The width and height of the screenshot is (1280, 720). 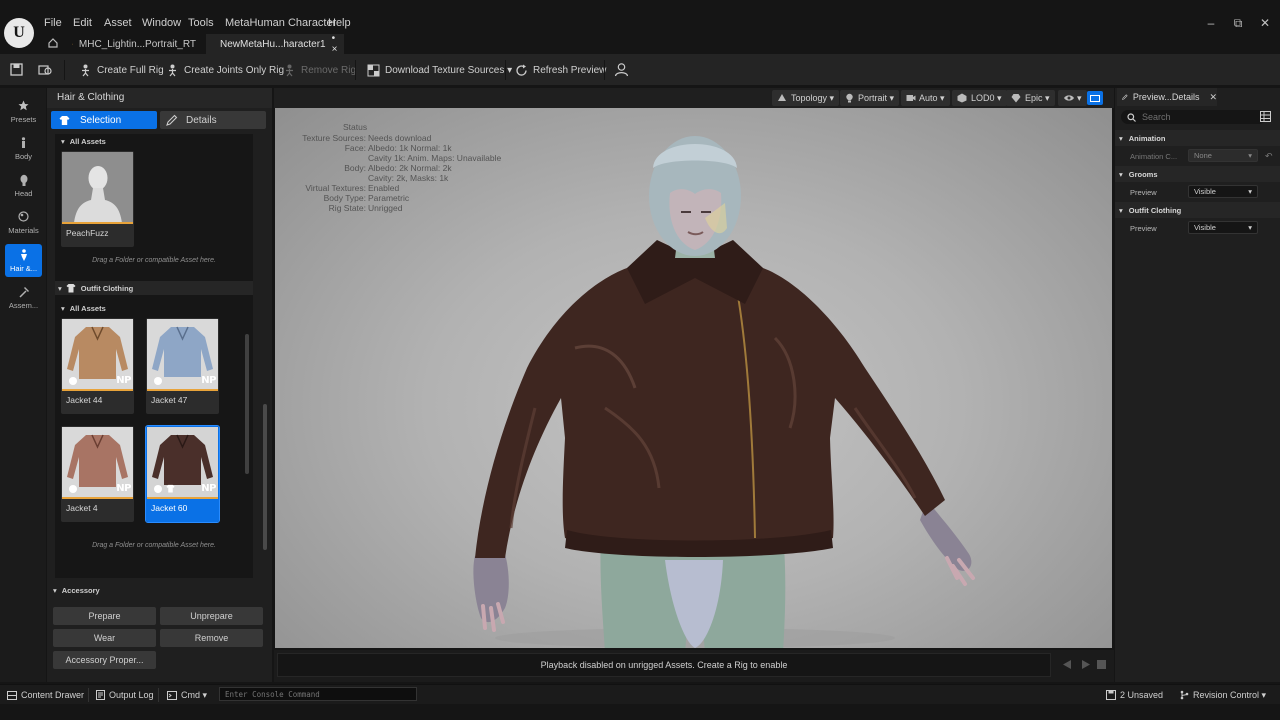 I want to click on lighting-dropdown: Portrait ▾, so click(x=870, y=98).